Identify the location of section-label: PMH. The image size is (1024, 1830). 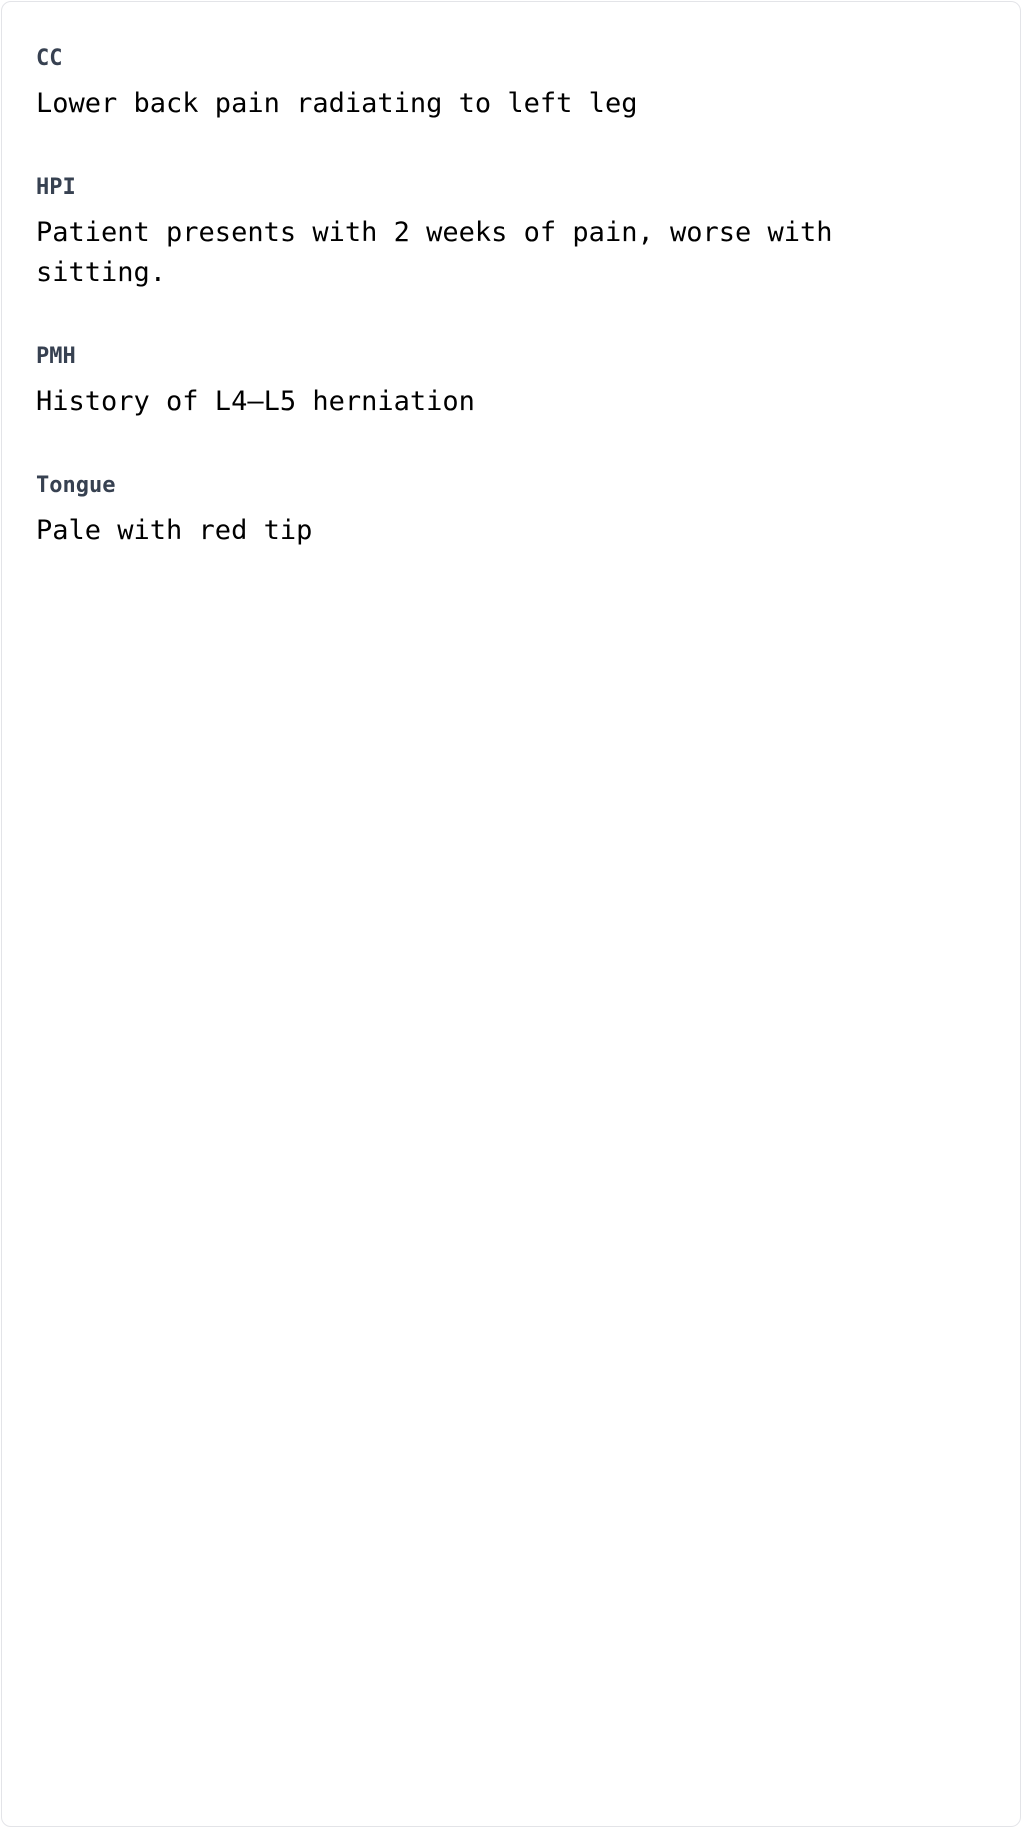
(56, 356).